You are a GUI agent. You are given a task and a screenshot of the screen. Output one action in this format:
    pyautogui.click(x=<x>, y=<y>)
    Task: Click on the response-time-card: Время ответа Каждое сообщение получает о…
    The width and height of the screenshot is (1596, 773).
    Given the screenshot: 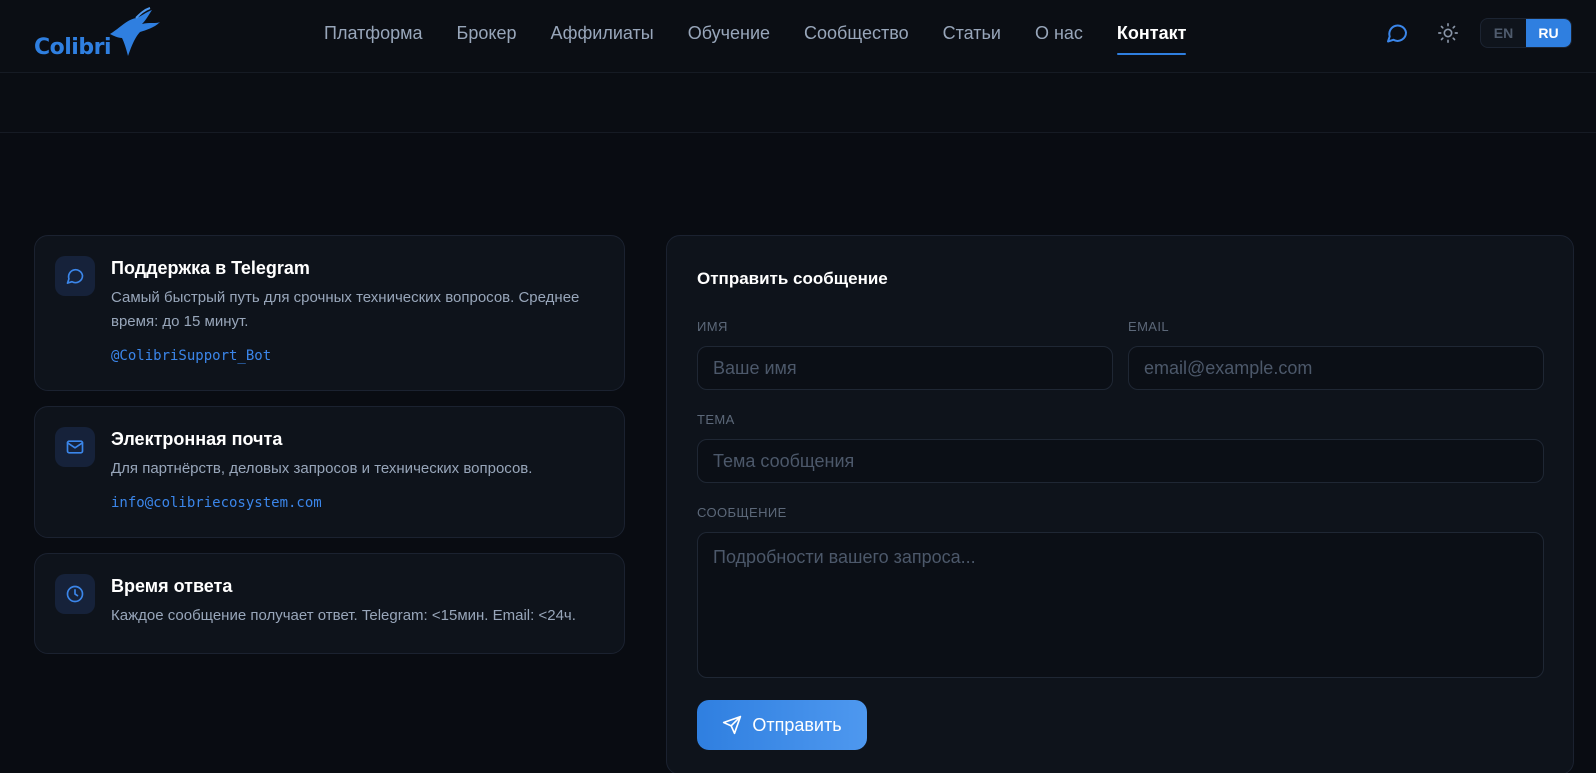 What is the action you would take?
    pyautogui.click(x=329, y=603)
    